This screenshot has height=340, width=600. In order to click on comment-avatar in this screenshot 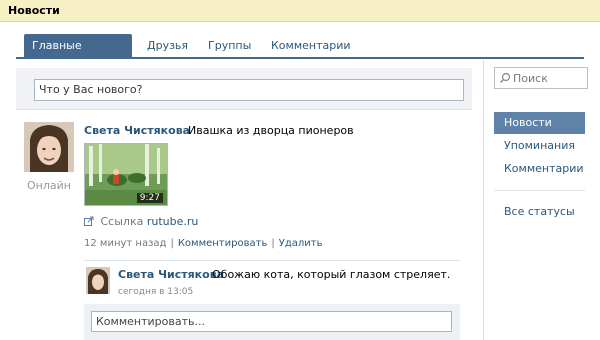, I will do `click(98, 280)`.